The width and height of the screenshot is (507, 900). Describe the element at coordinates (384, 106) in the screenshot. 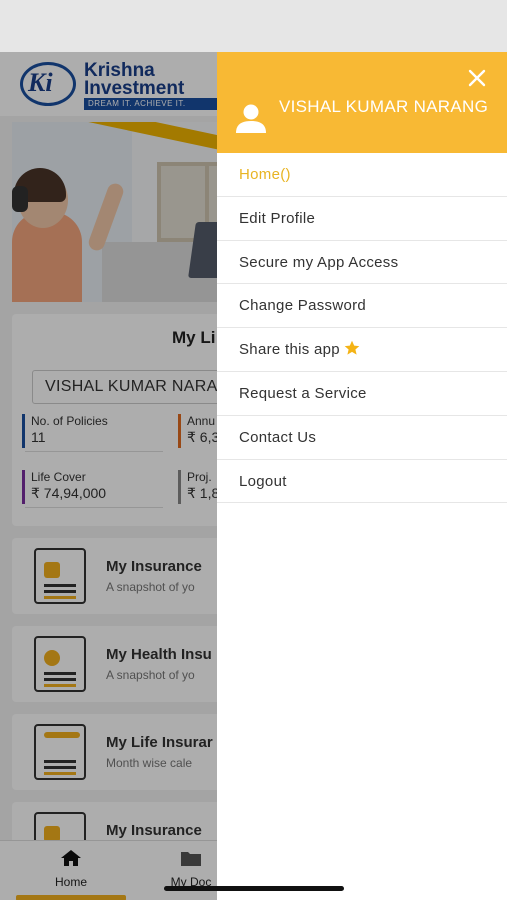

I see `drawer-user-name: VISHAL KUMAR NARANG` at that location.